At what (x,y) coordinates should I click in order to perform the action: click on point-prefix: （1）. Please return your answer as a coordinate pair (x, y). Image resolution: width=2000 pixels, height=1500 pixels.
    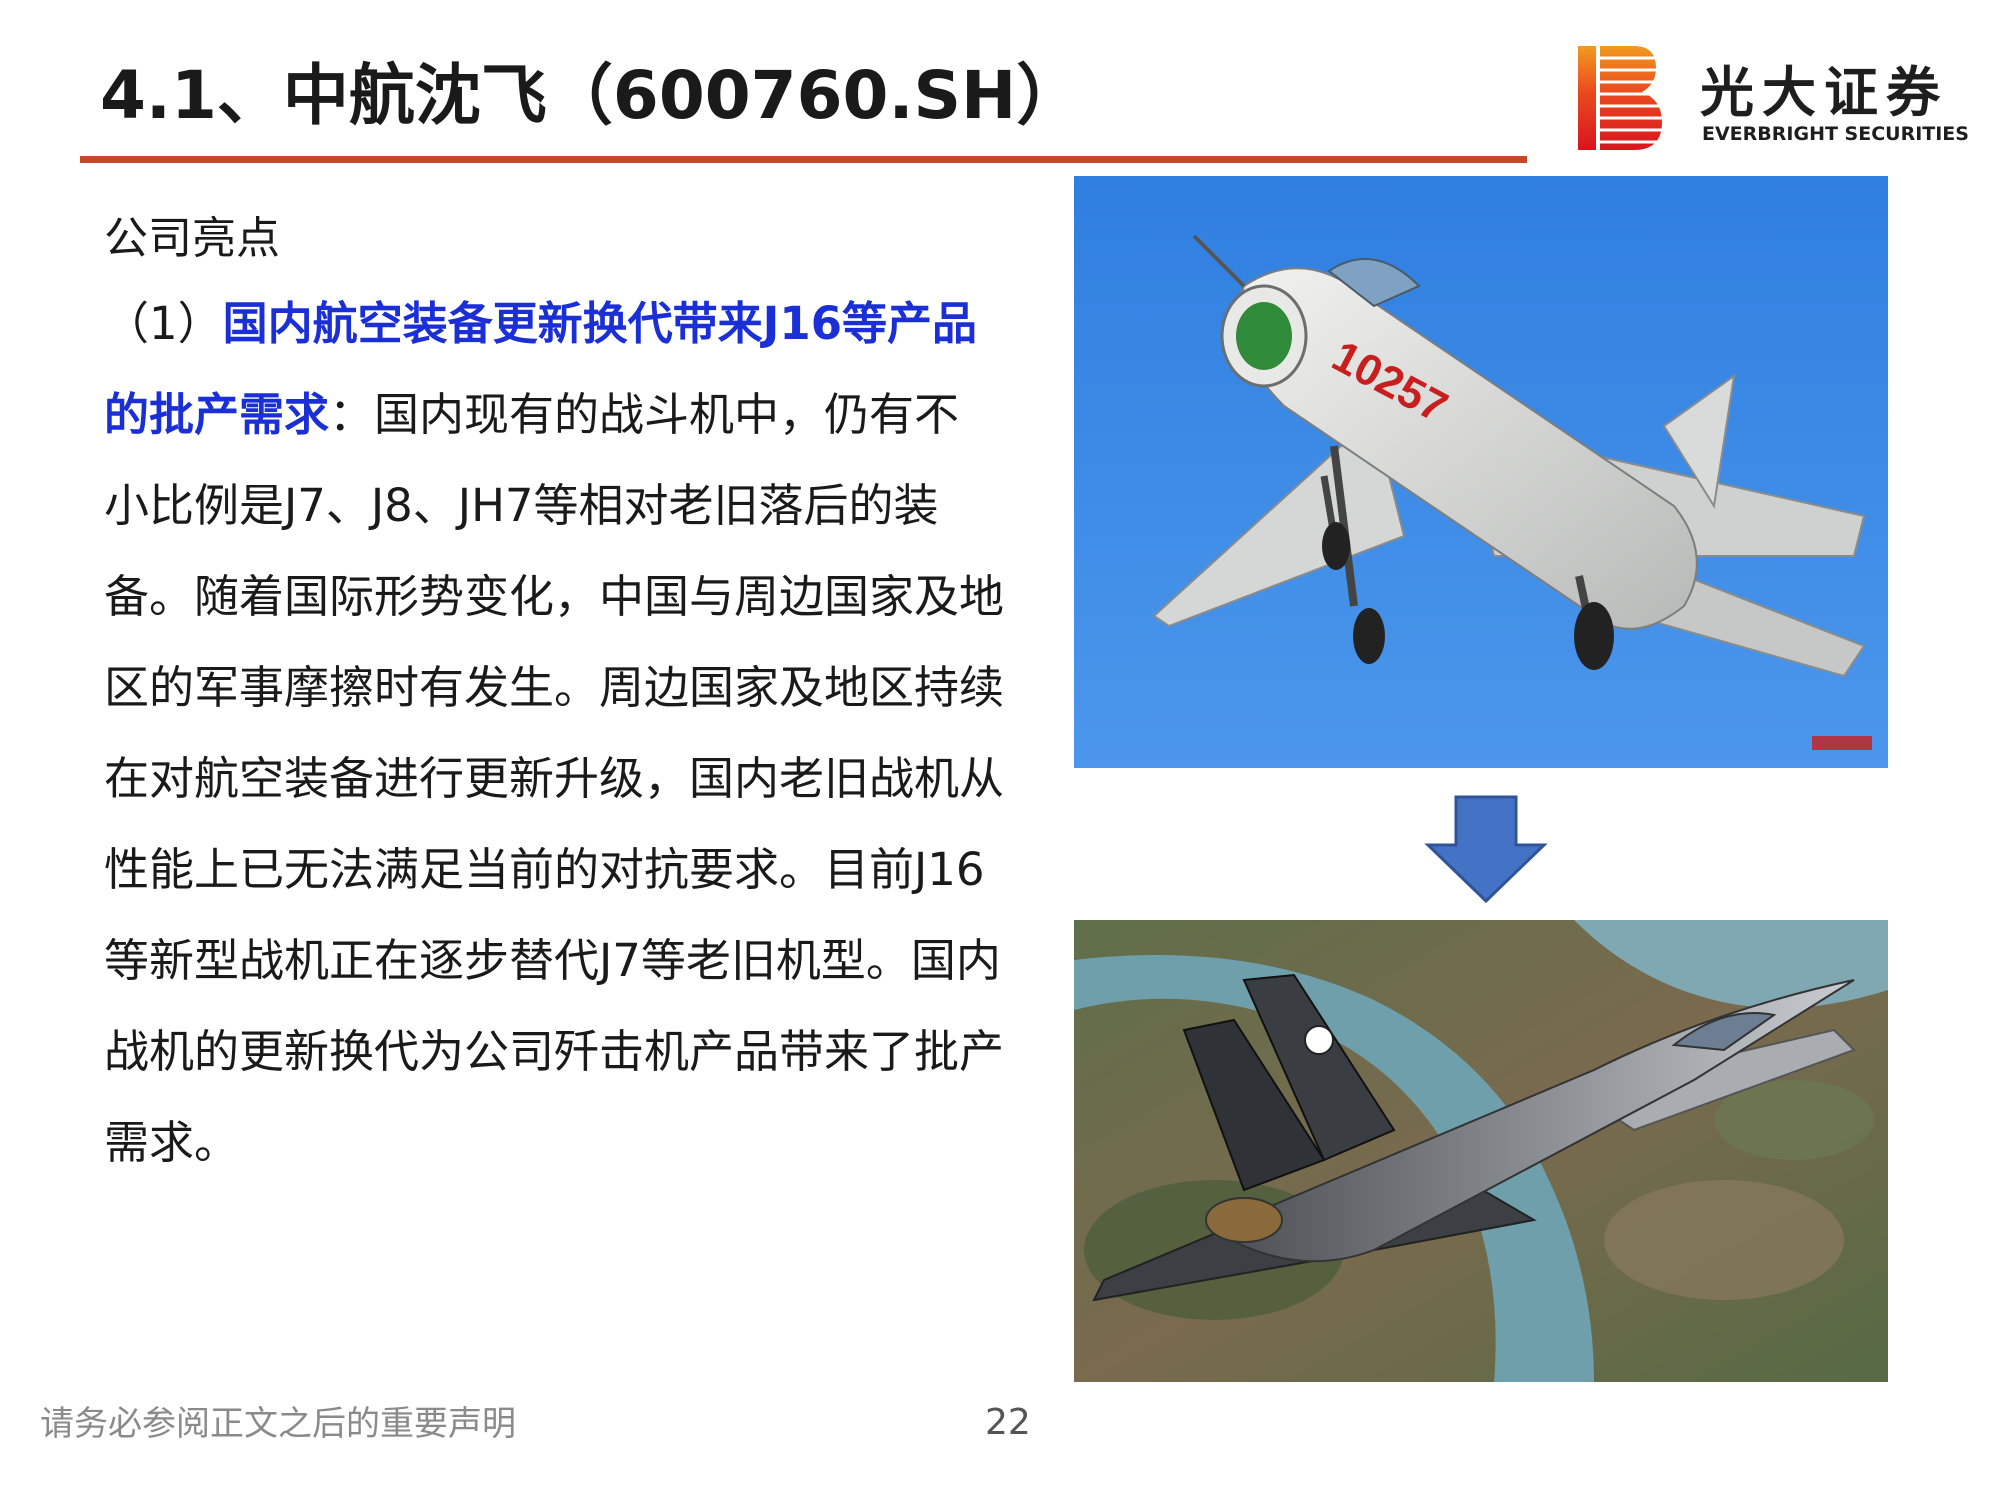
    Looking at the image, I should click on (163, 323).